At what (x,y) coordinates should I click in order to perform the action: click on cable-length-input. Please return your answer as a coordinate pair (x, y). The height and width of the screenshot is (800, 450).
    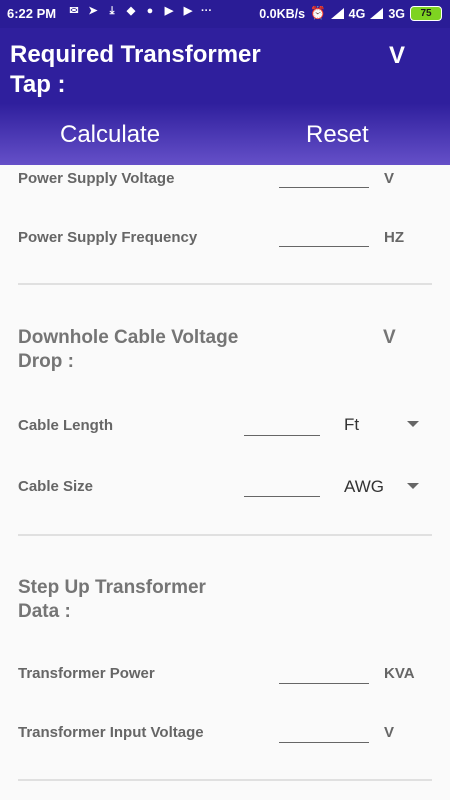
    Looking at the image, I should click on (282, 425).